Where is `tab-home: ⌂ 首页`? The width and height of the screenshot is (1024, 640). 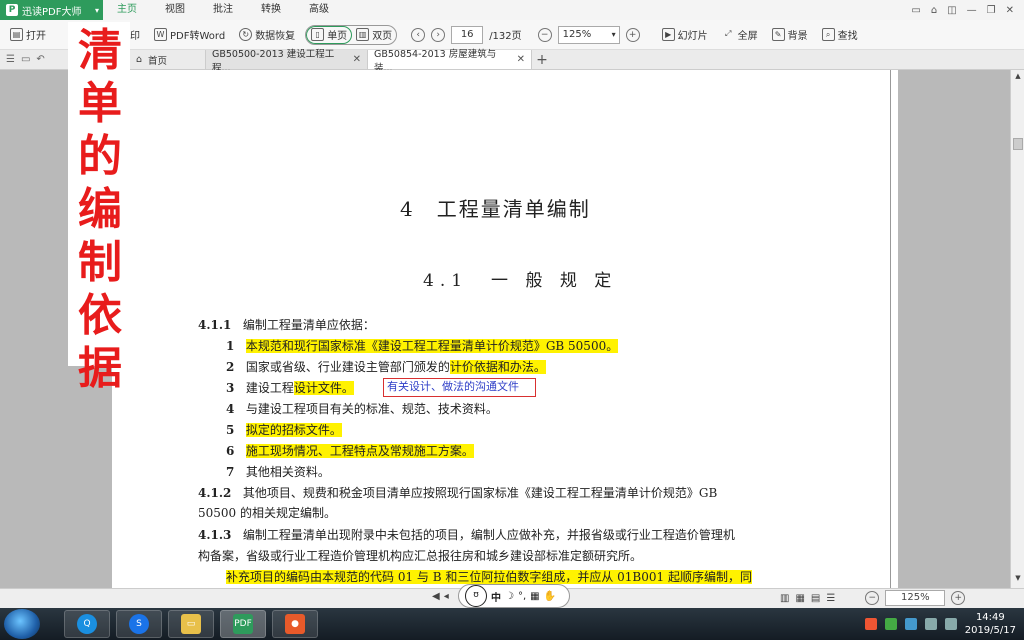 tab-home: ⌂ 首页 is located at coordinates (168, 59).